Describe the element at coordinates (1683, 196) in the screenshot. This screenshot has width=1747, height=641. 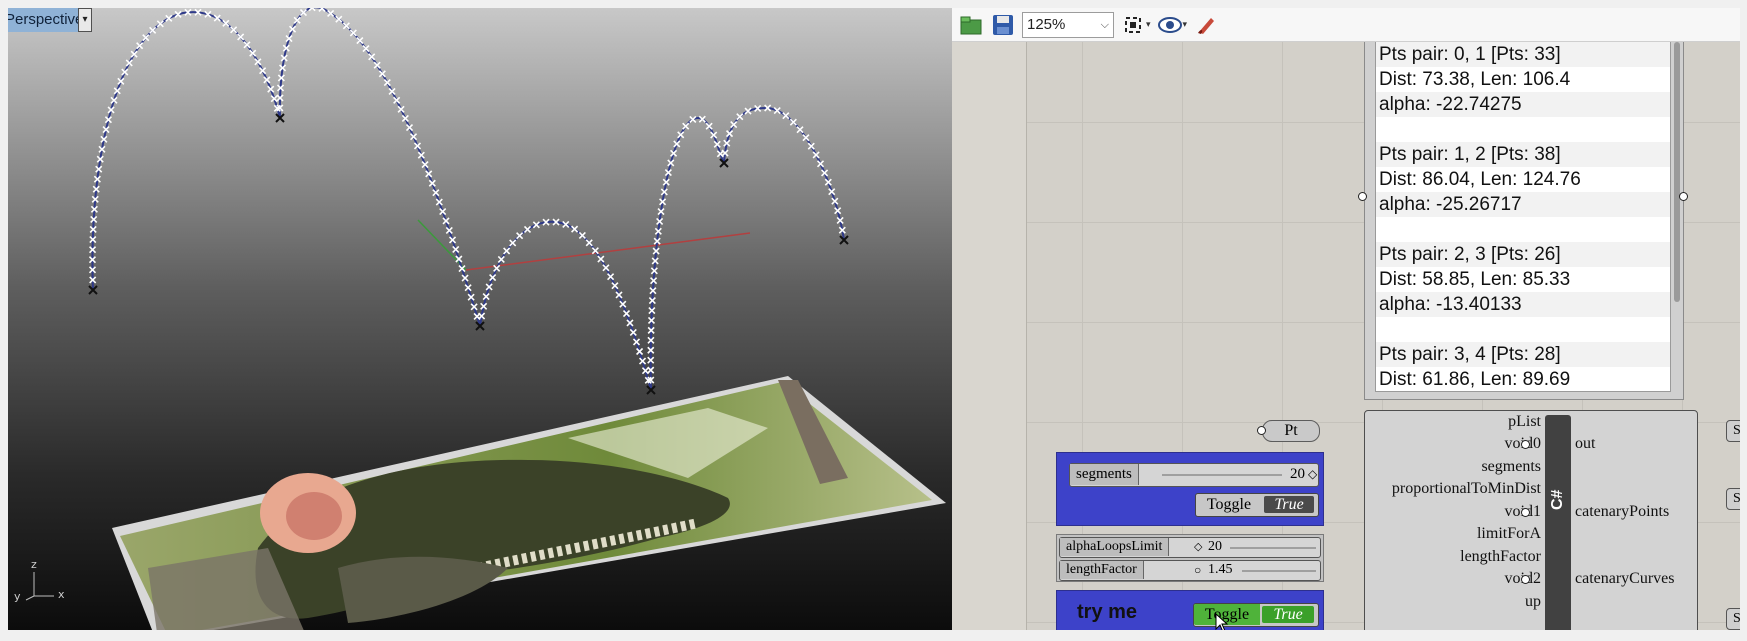
I see `panel-output-grip` at that location.